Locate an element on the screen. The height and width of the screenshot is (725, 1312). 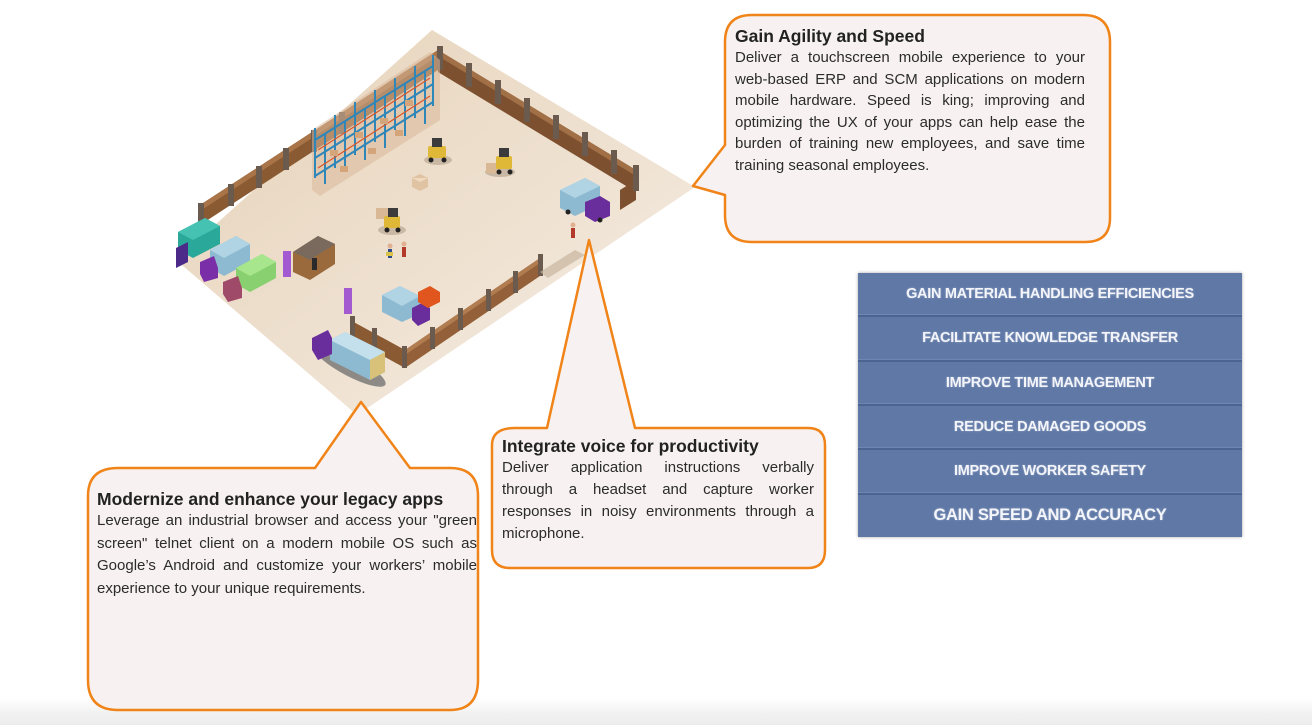
callout-legacy-title: Modernize and enhance your legacy apps is located at coordinates (270, 499).